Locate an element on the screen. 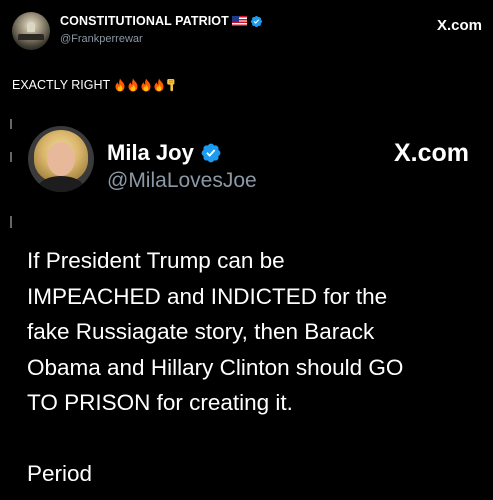 The image size is (493, 500). quoted-post-line: Obama and Hillary Clinton should GO is located at coordinates (215, 367).